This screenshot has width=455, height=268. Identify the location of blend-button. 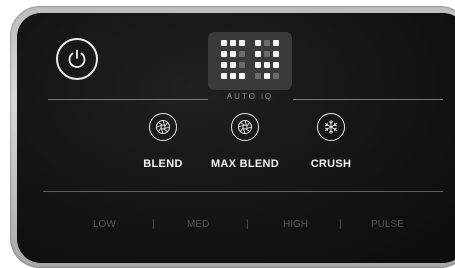
(163, 127).